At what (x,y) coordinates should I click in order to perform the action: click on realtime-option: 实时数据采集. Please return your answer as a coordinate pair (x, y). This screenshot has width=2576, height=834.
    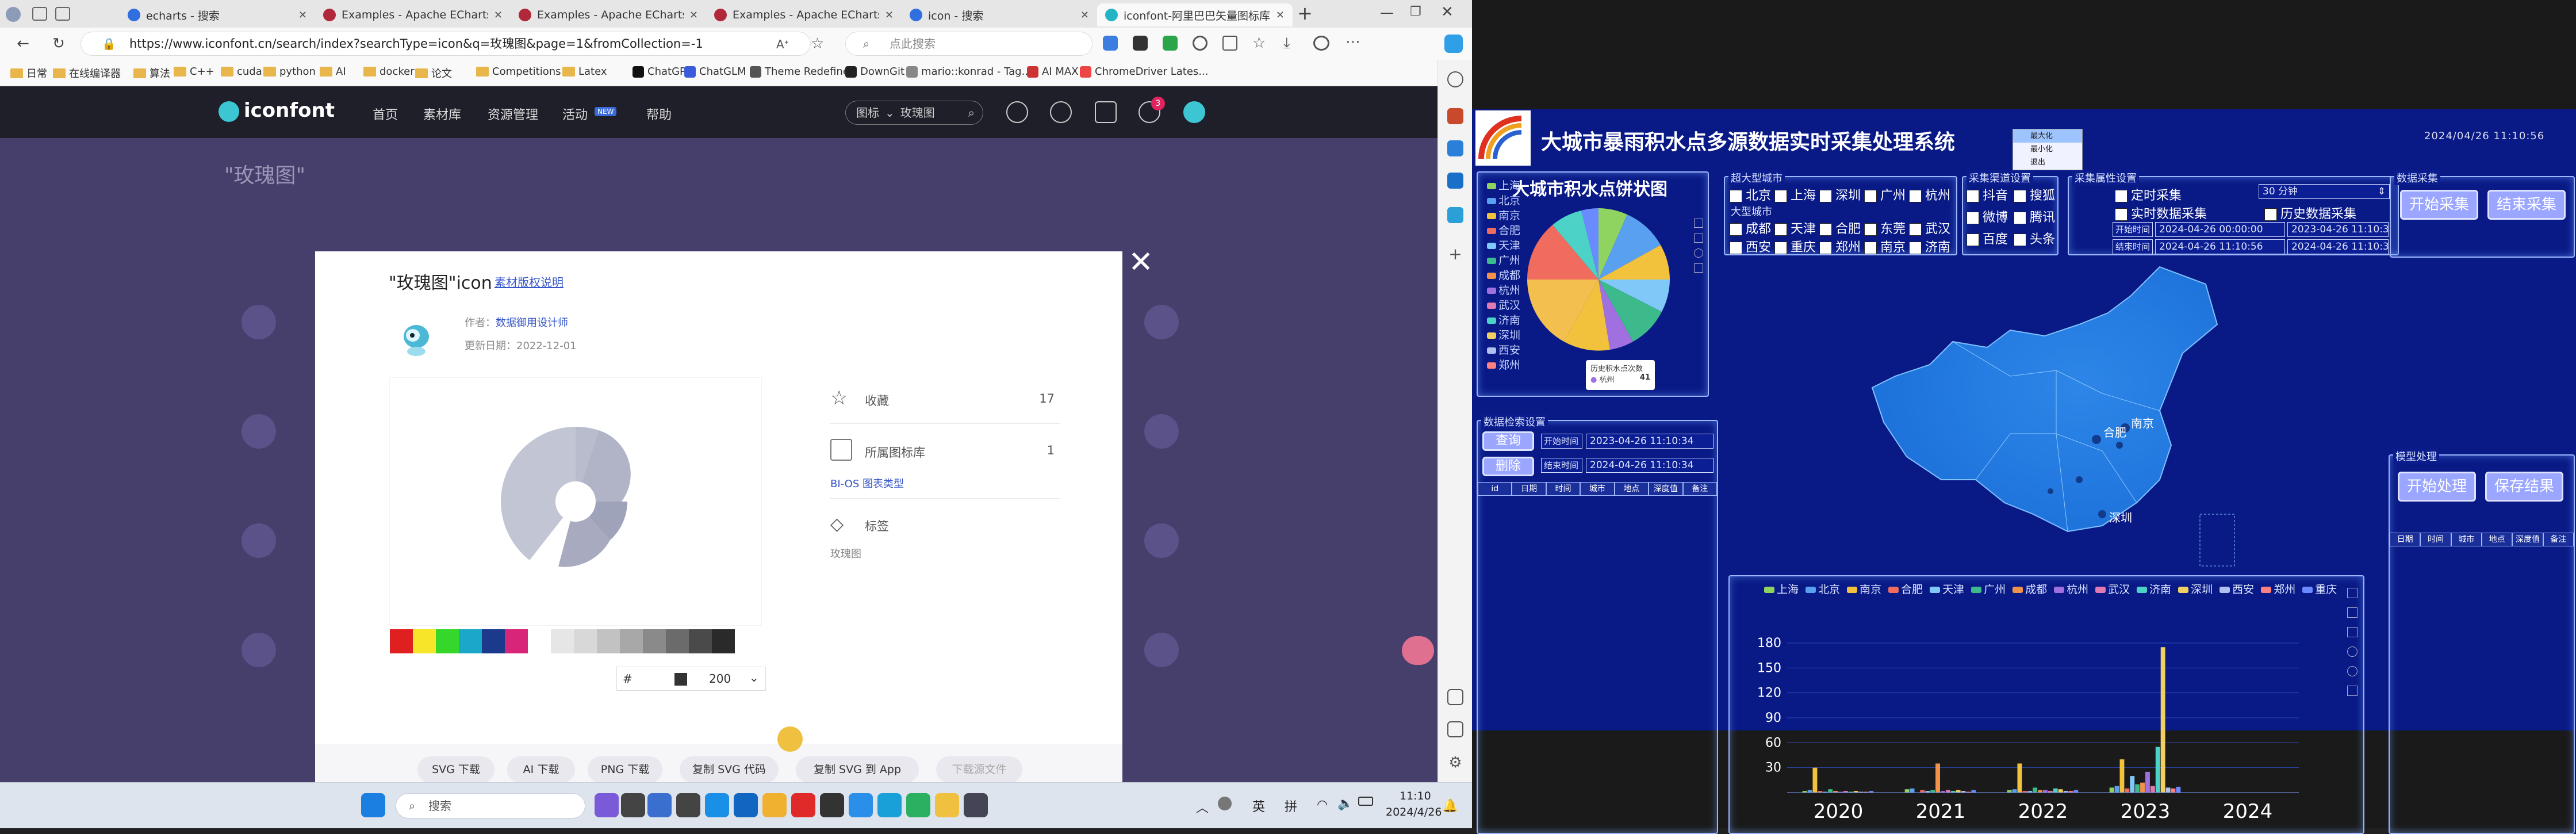
    Looking at the image, I should click on (2161, 213).